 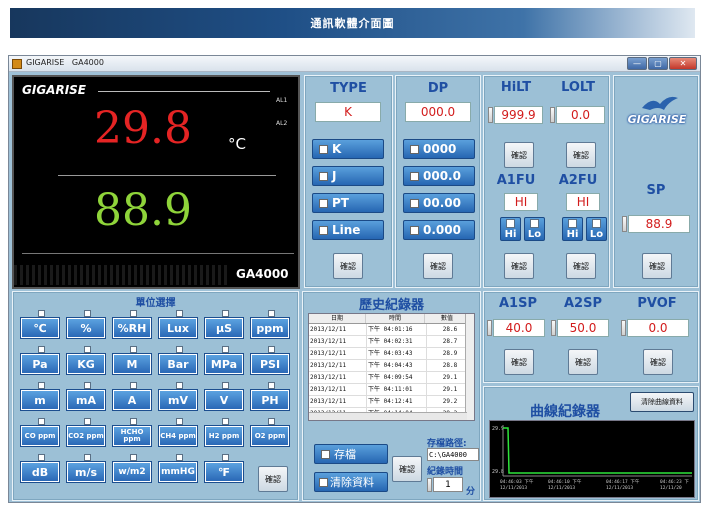 I want to click on unit-button: ppm, so click(x=270, y=328).